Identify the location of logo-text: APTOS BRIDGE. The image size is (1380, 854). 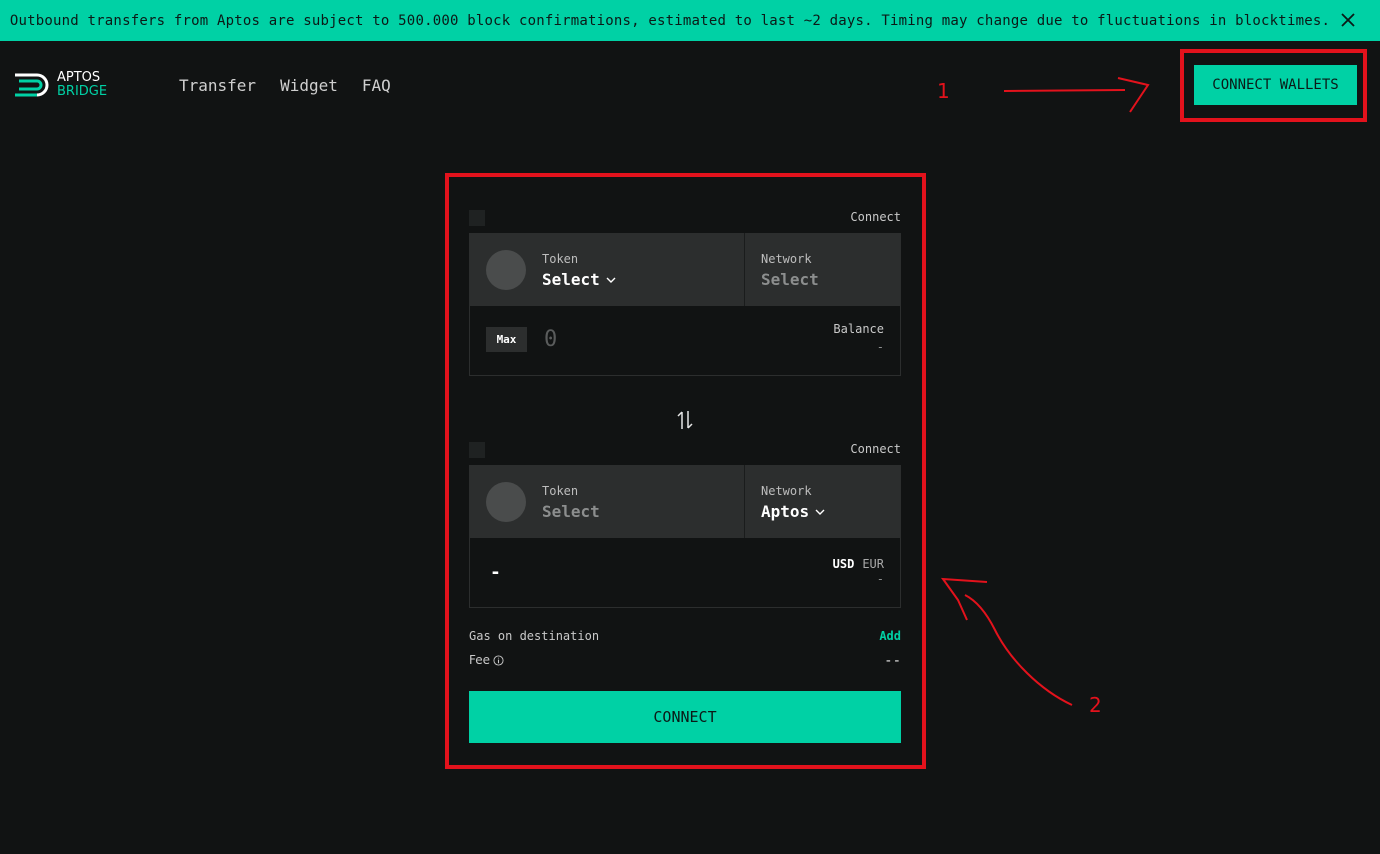
(82, 85).